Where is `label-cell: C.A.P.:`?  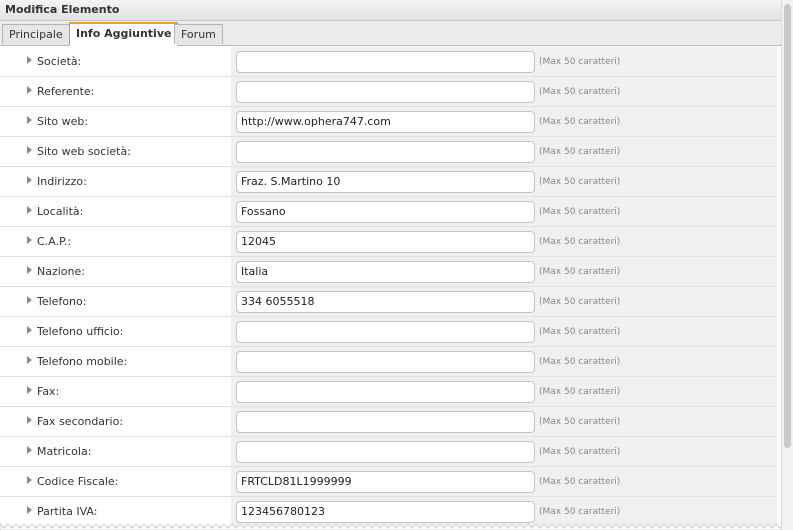
label-cell: C.A.P.: is located at coordinates (115, 242).